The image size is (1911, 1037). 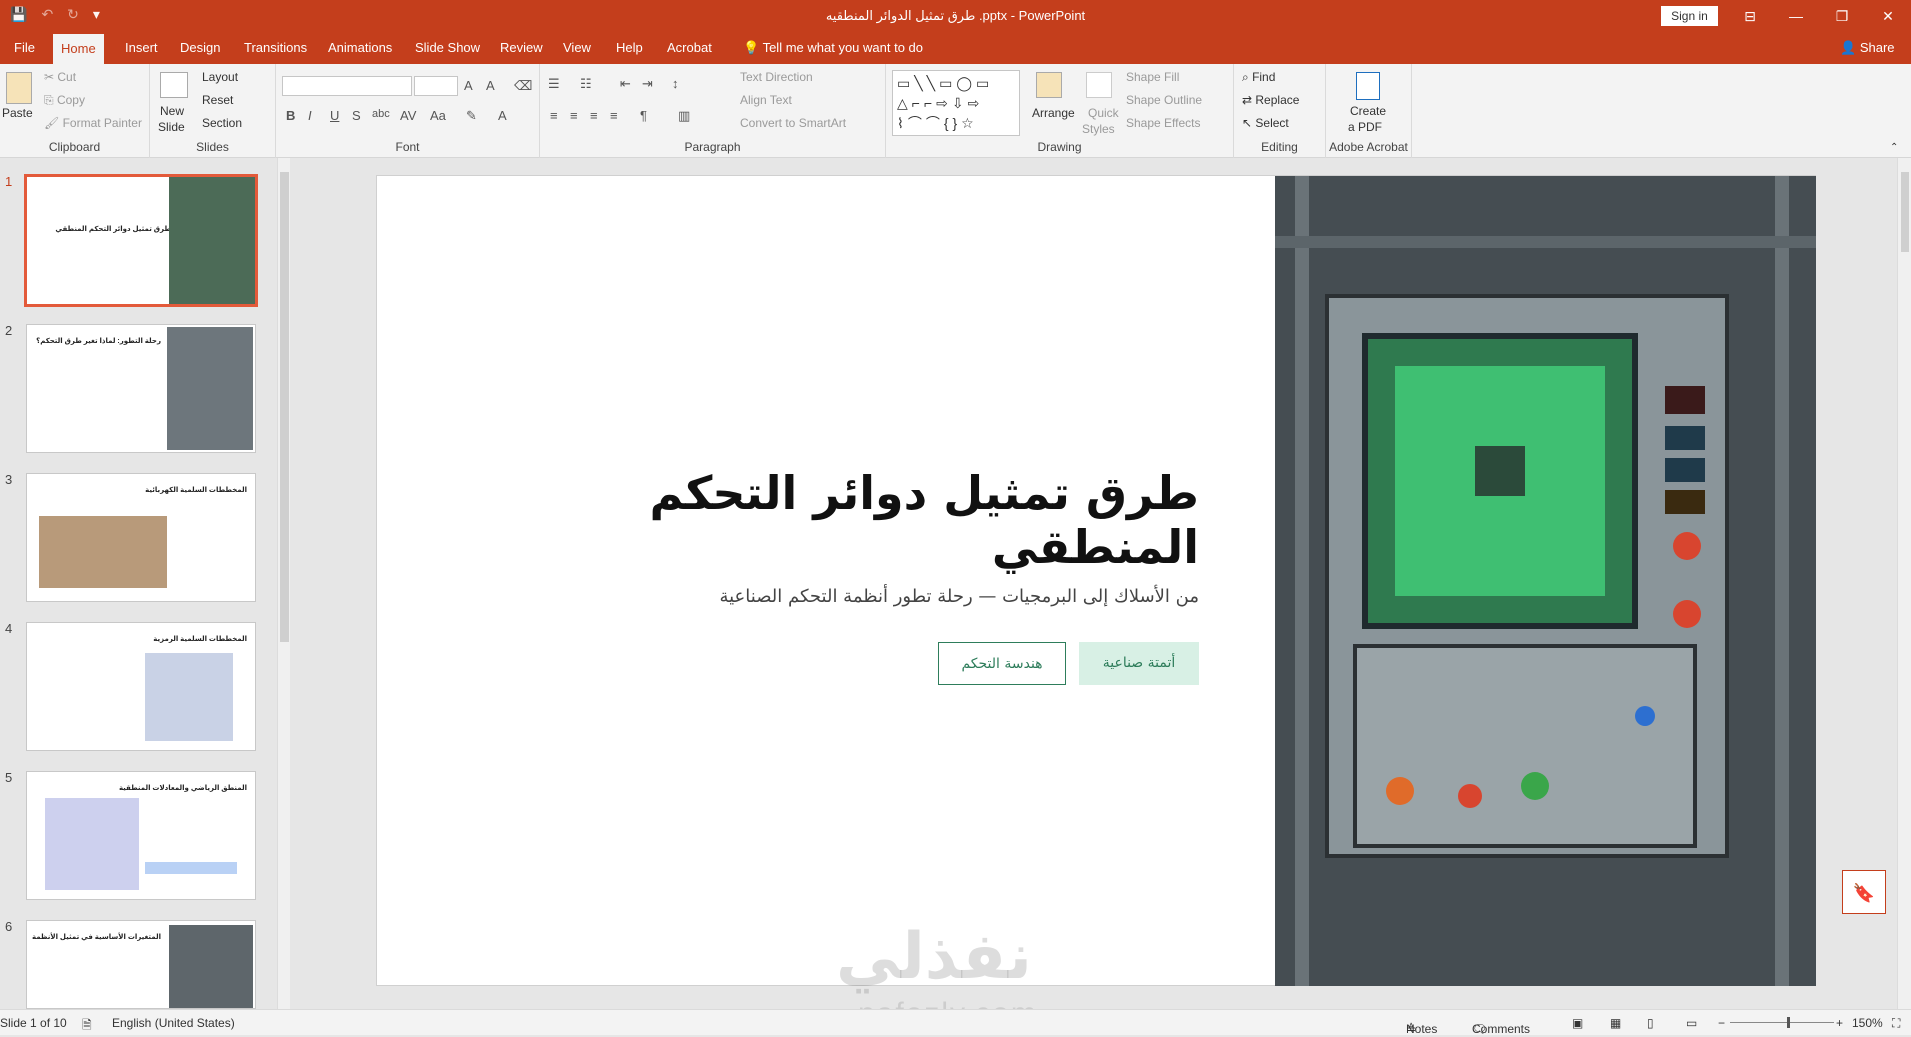 I want to click on tab-help: Help, so click(x=629, y=48).